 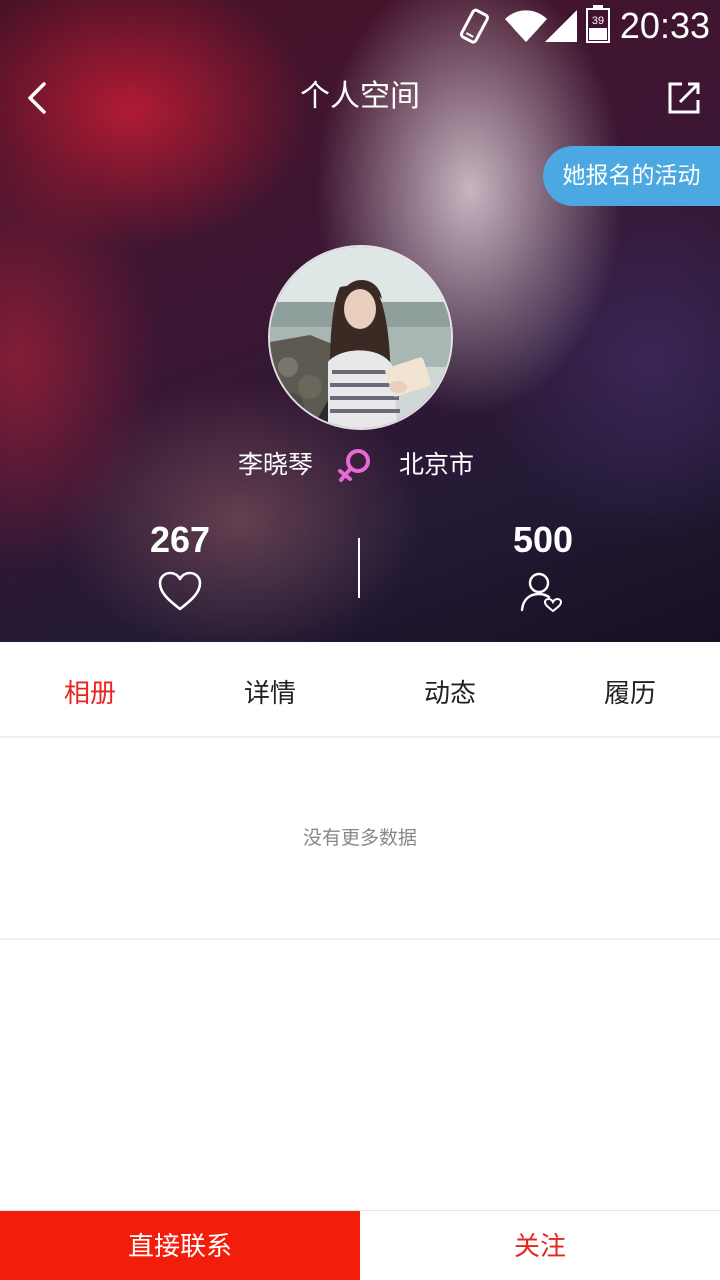 I want to click on status-time: 20:33, so click(x=664, y=25).